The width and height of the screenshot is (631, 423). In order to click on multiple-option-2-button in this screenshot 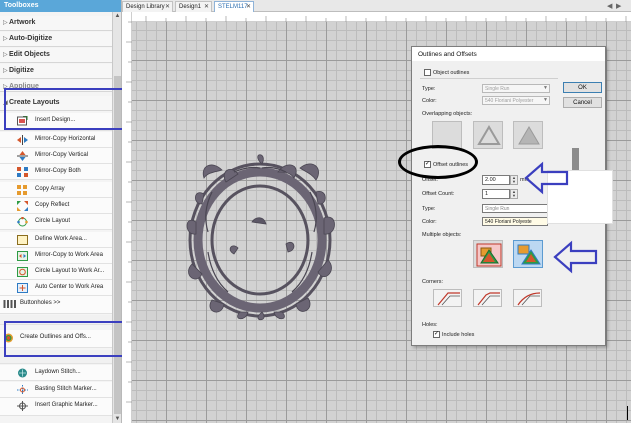, I will do `click(528, 254)`.